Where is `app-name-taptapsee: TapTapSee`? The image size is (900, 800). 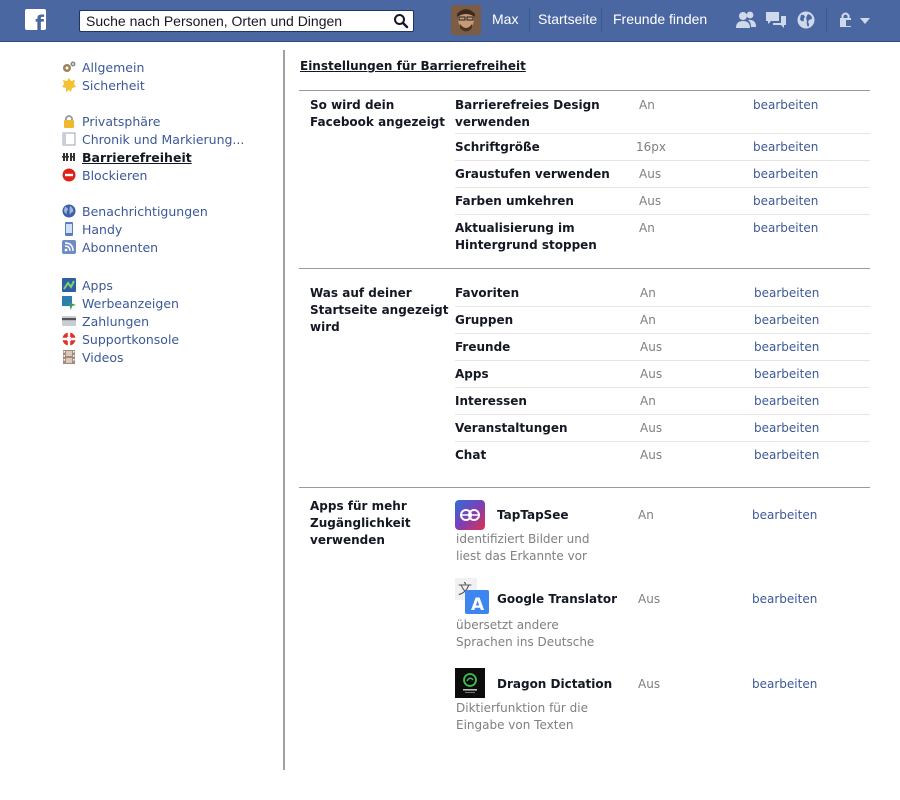
app-name-taptapsee: TapTapSee is located at coordinates (533, 515).